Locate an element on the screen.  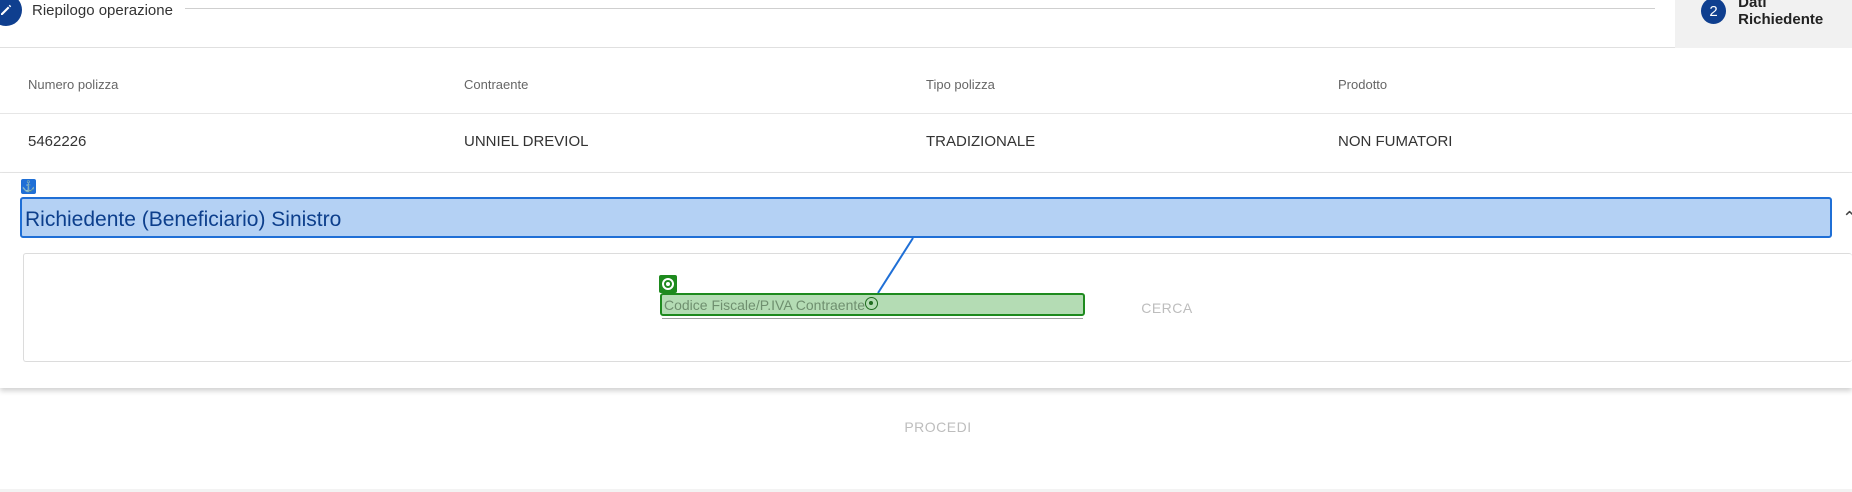
pencil-icon is located at coordinates (11, 13).